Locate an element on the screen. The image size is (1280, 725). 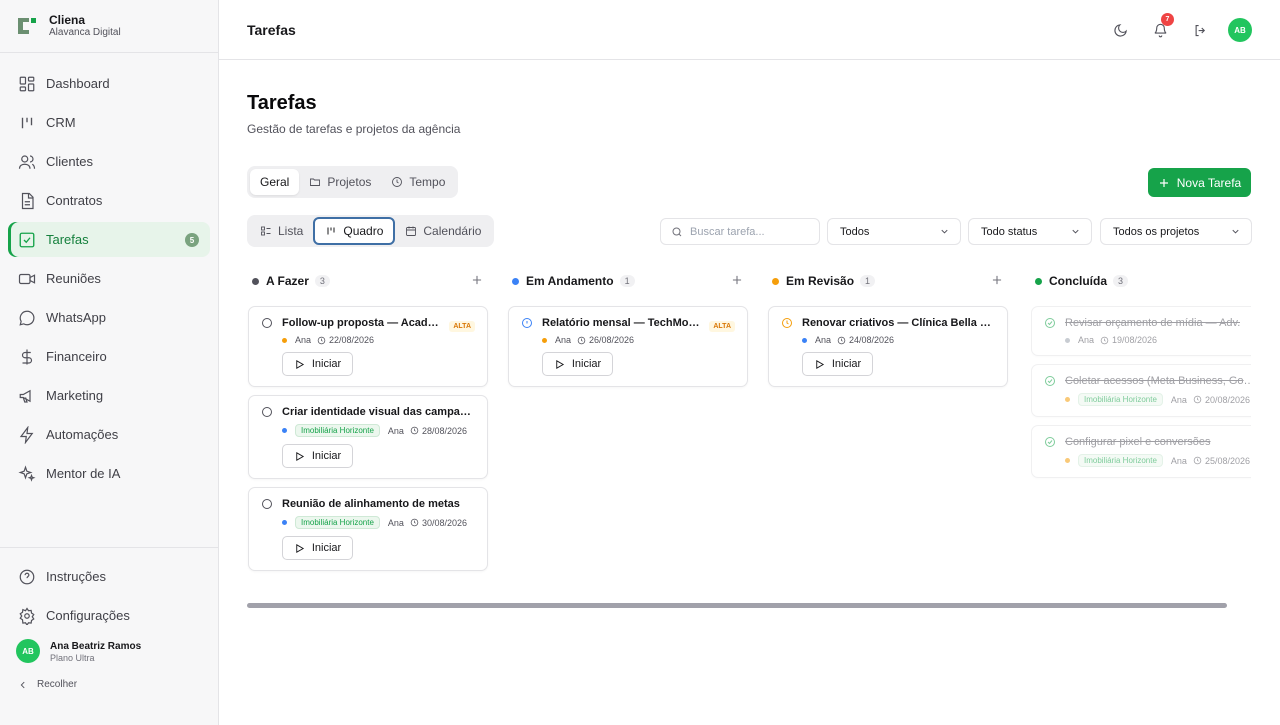
sidebar-item-label: Tarefas is located at coordinates (67, 239).